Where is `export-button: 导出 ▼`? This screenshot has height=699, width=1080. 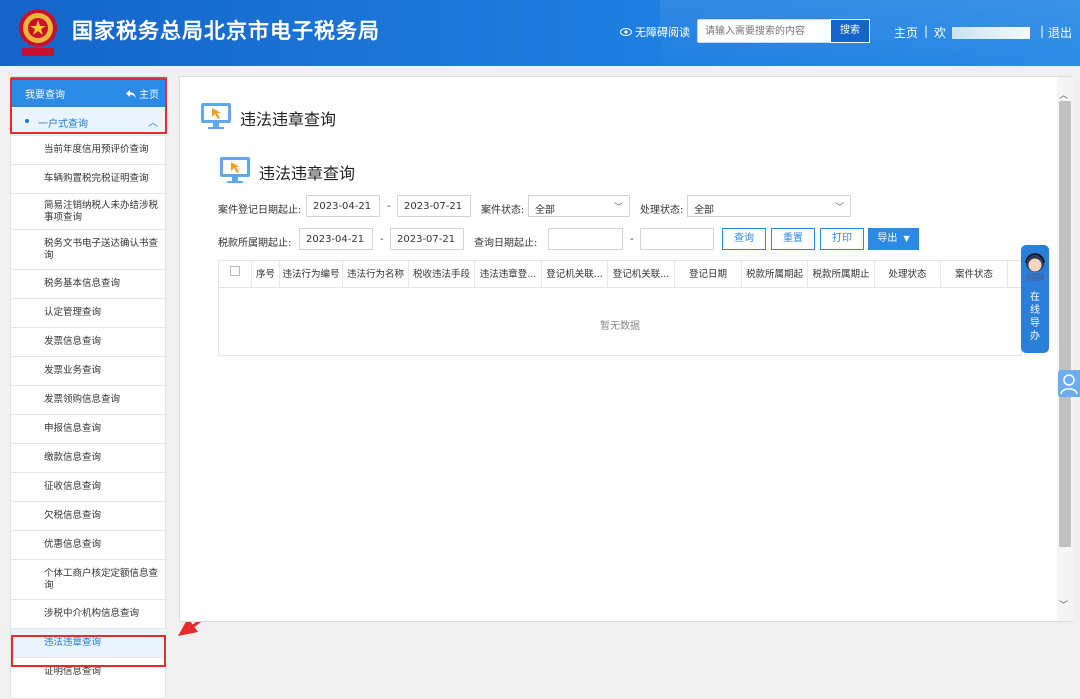 export-button: 导出 ▼ is located at coordinates (893, 239).